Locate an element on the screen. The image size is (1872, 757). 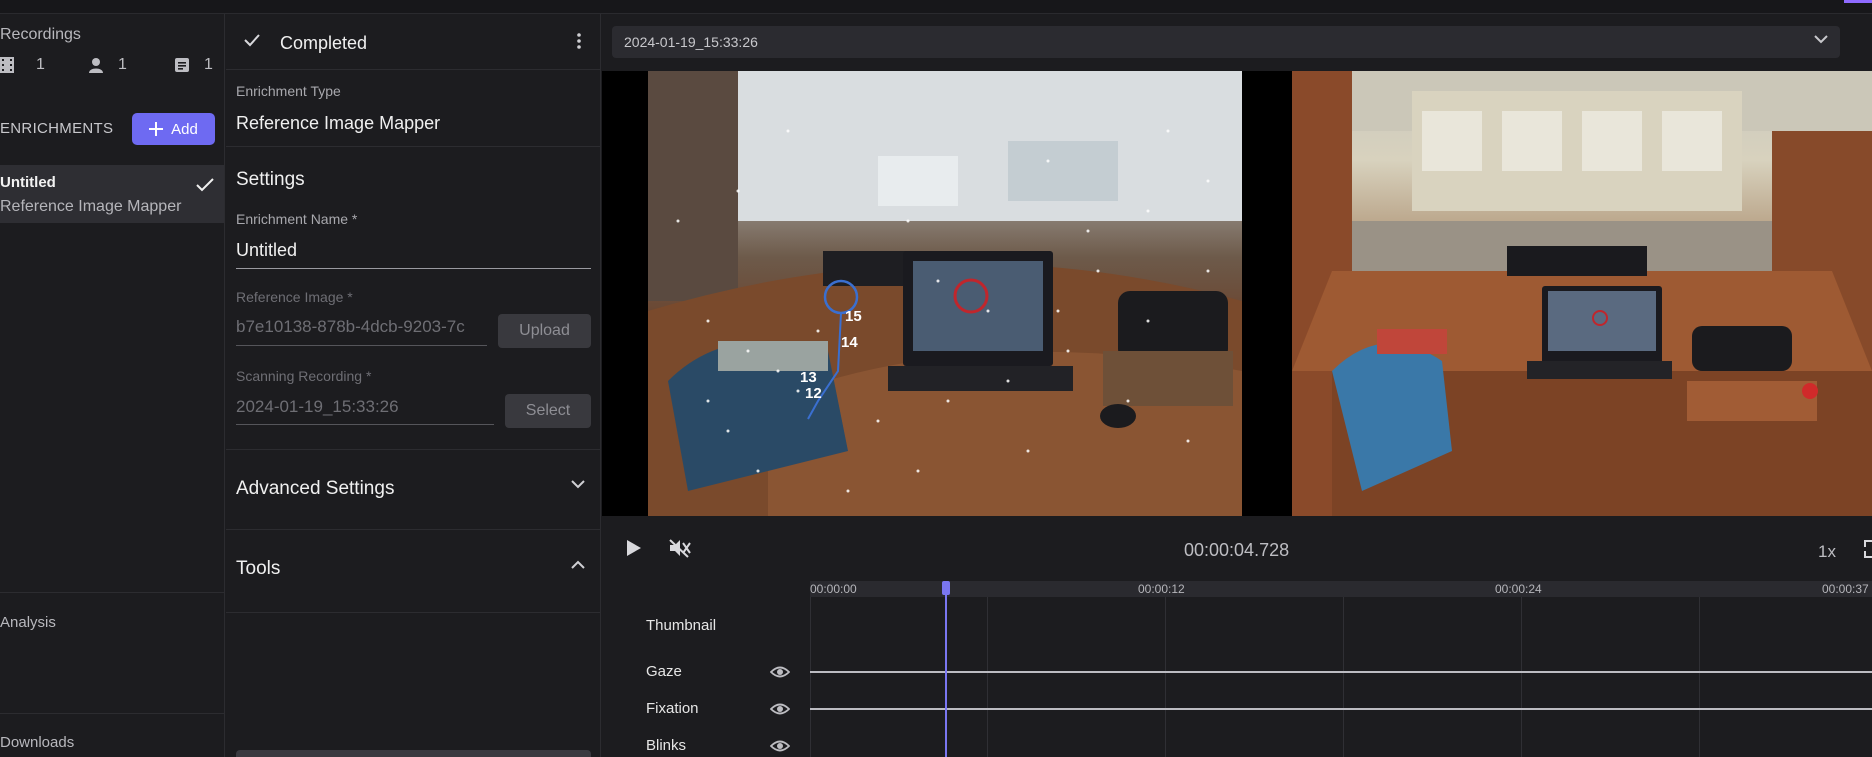
video-count: 1 is located at coordinates (22, 65).